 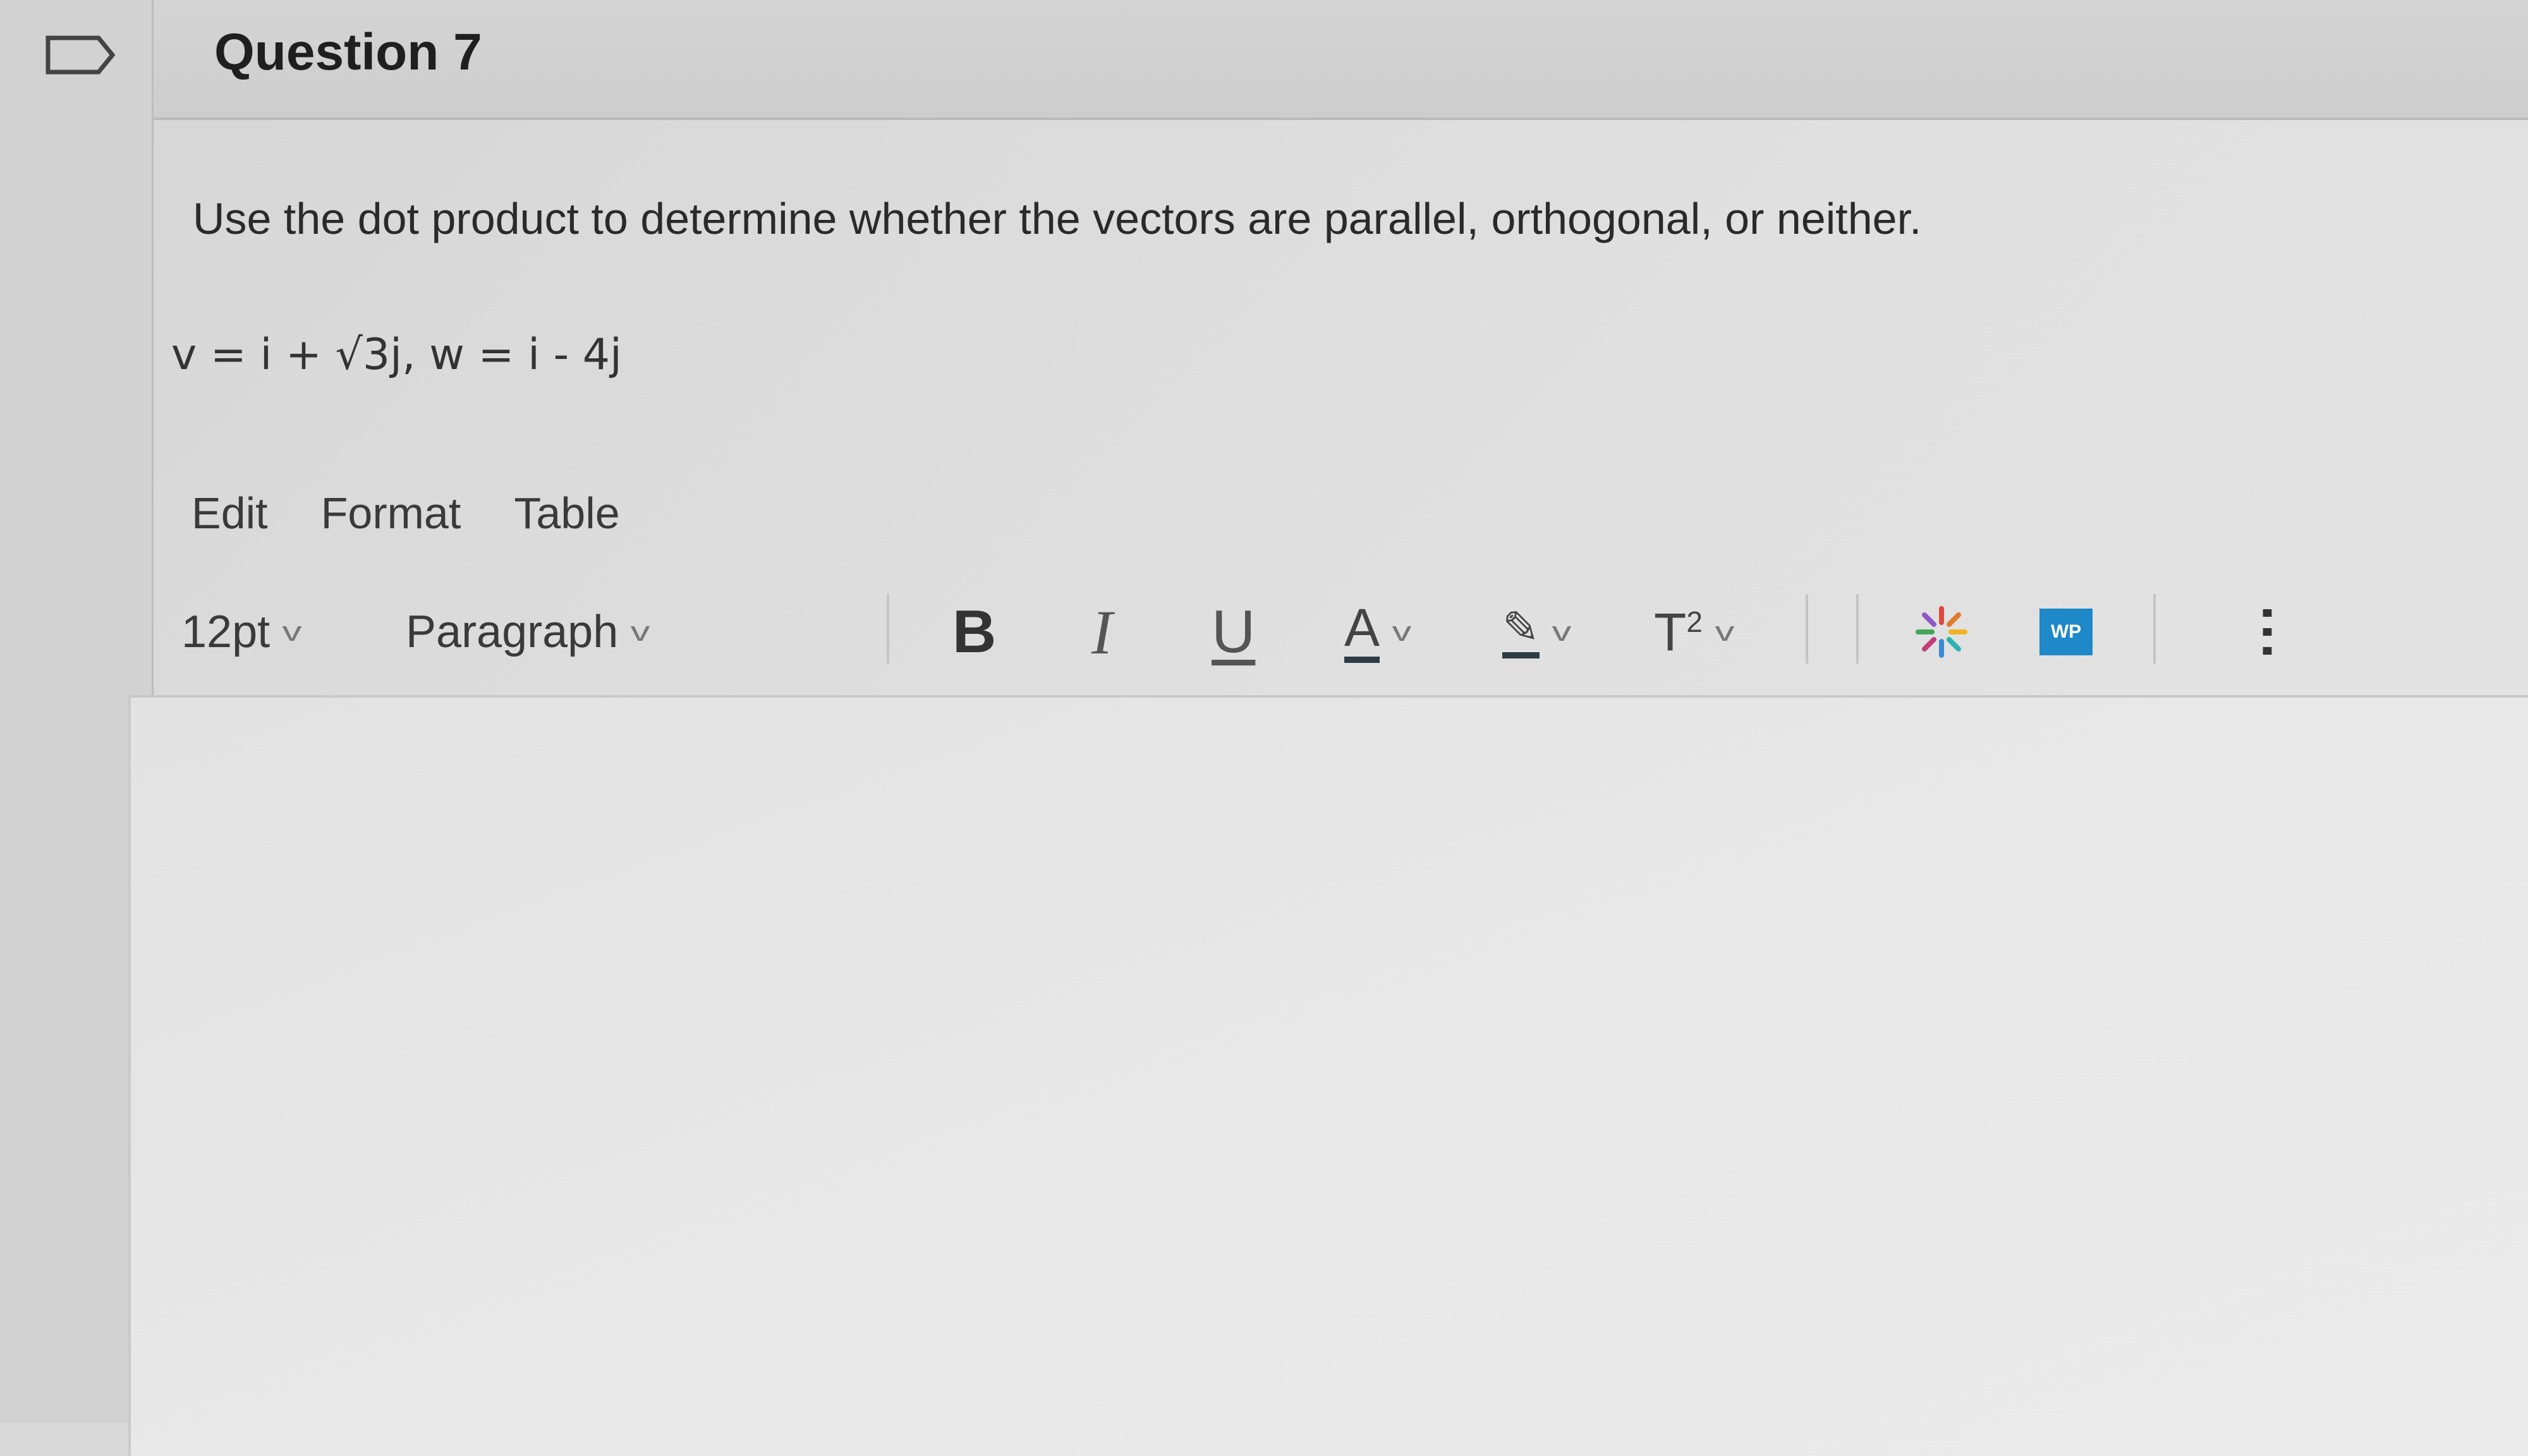 I want to click on kebab-menu-icon: ⋯, so click(x=2268, y=632).